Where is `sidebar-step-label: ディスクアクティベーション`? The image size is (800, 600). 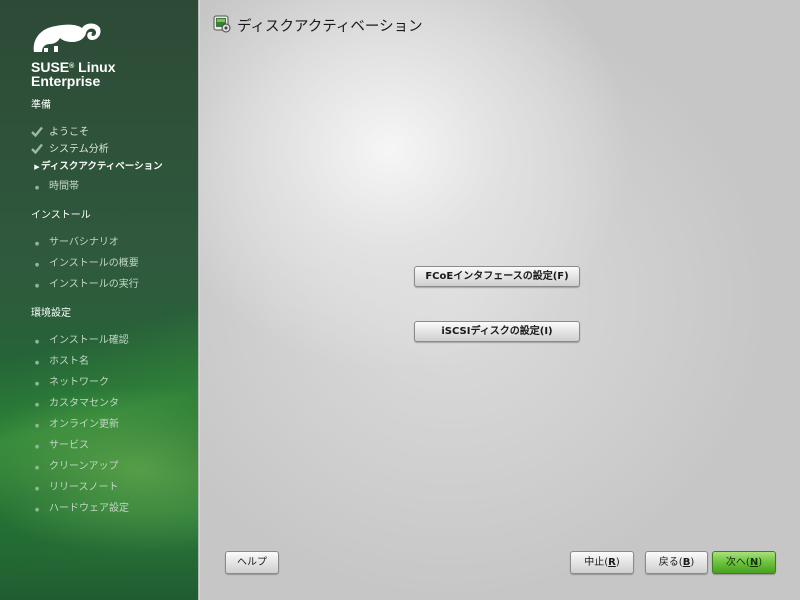
sidebar-step-label: ディスクアクティベーション is located at coordinates (102, 166).